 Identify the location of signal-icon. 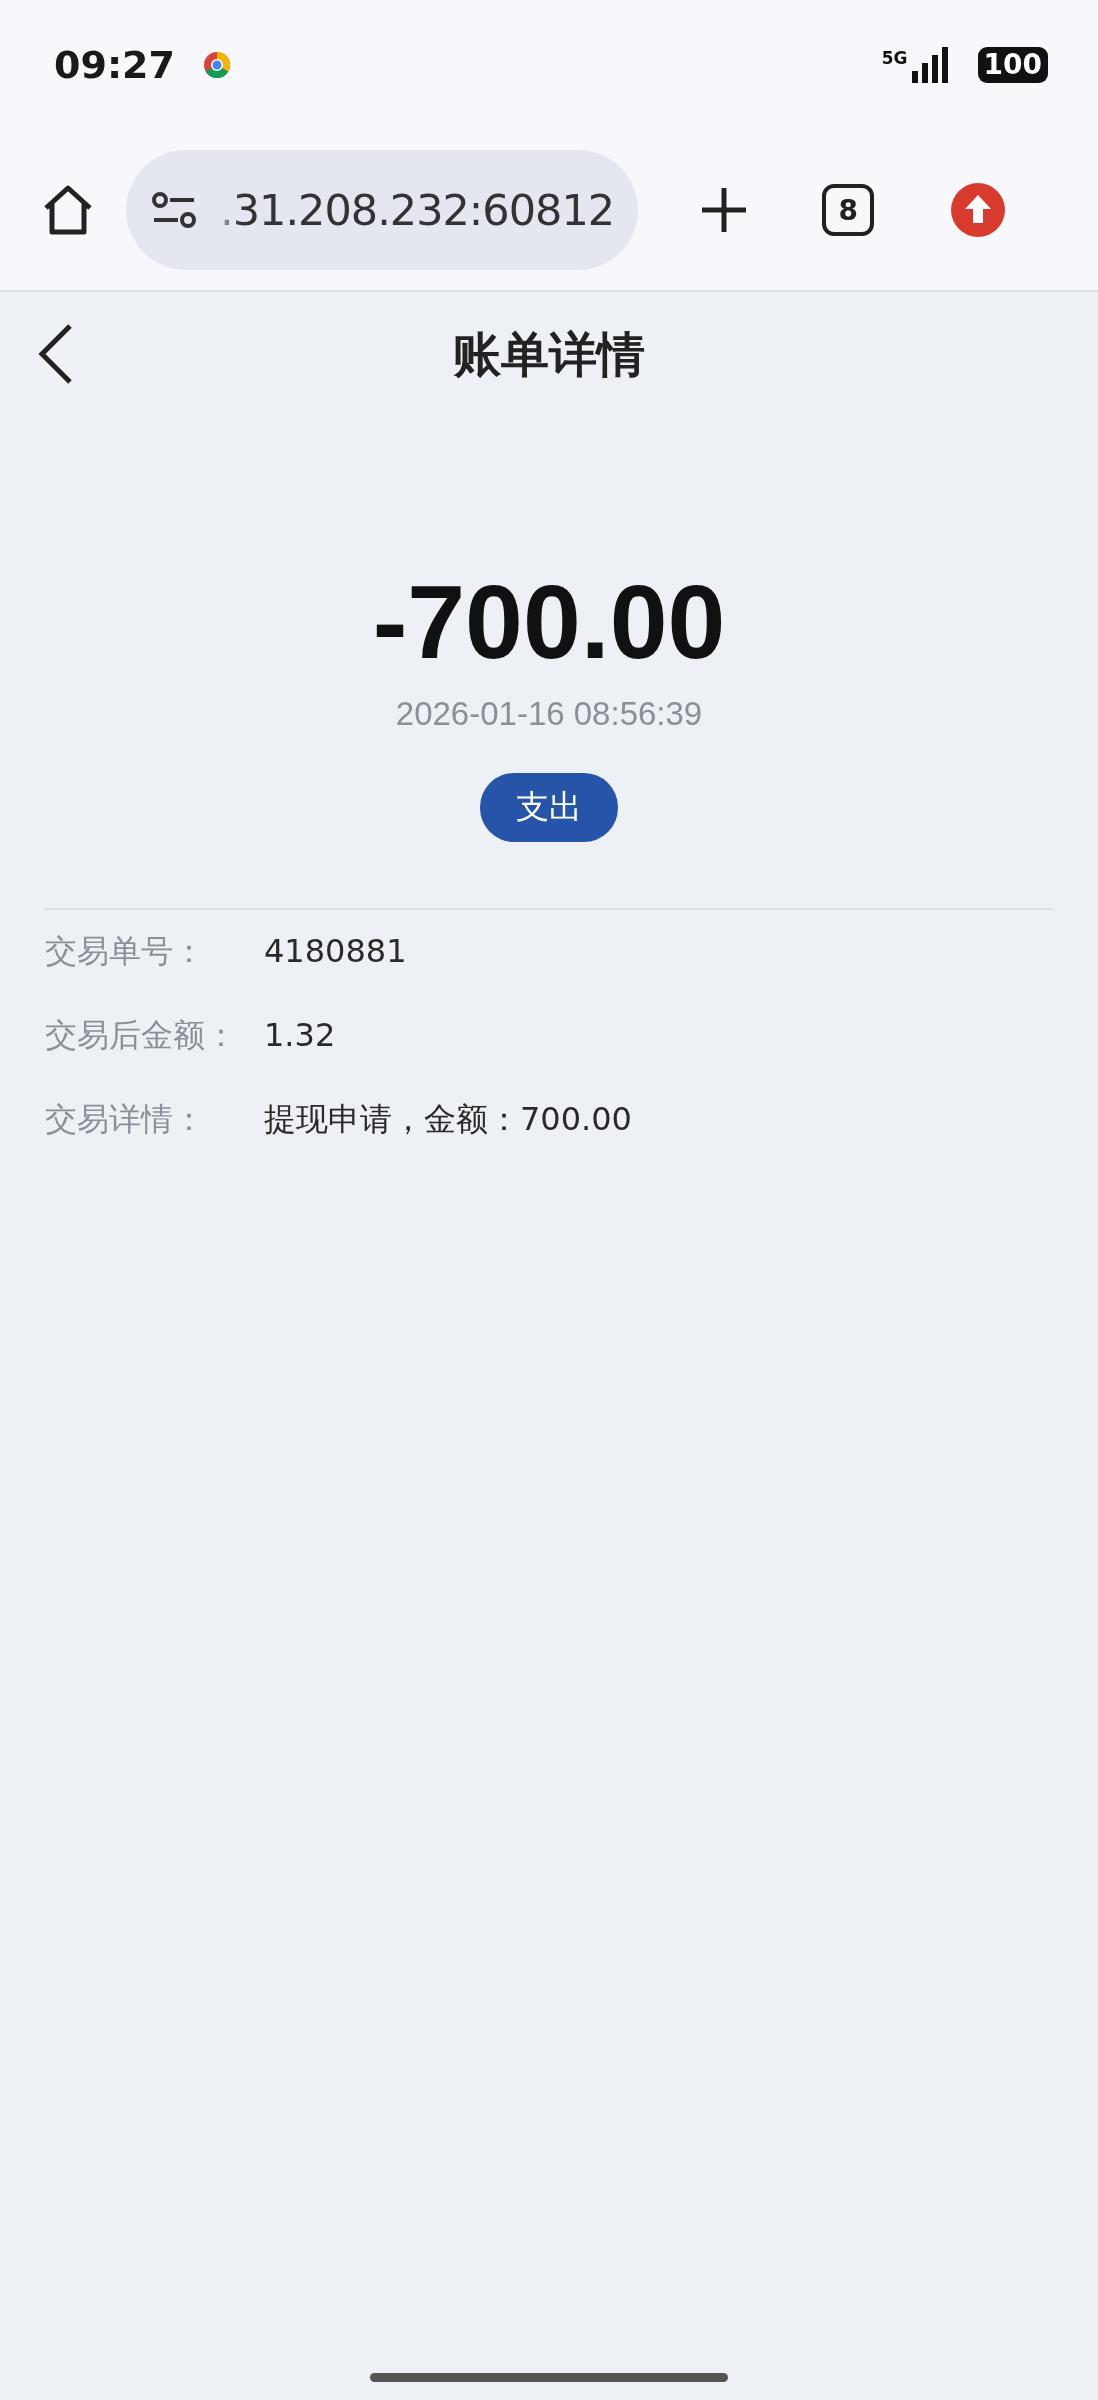
(930, 65).